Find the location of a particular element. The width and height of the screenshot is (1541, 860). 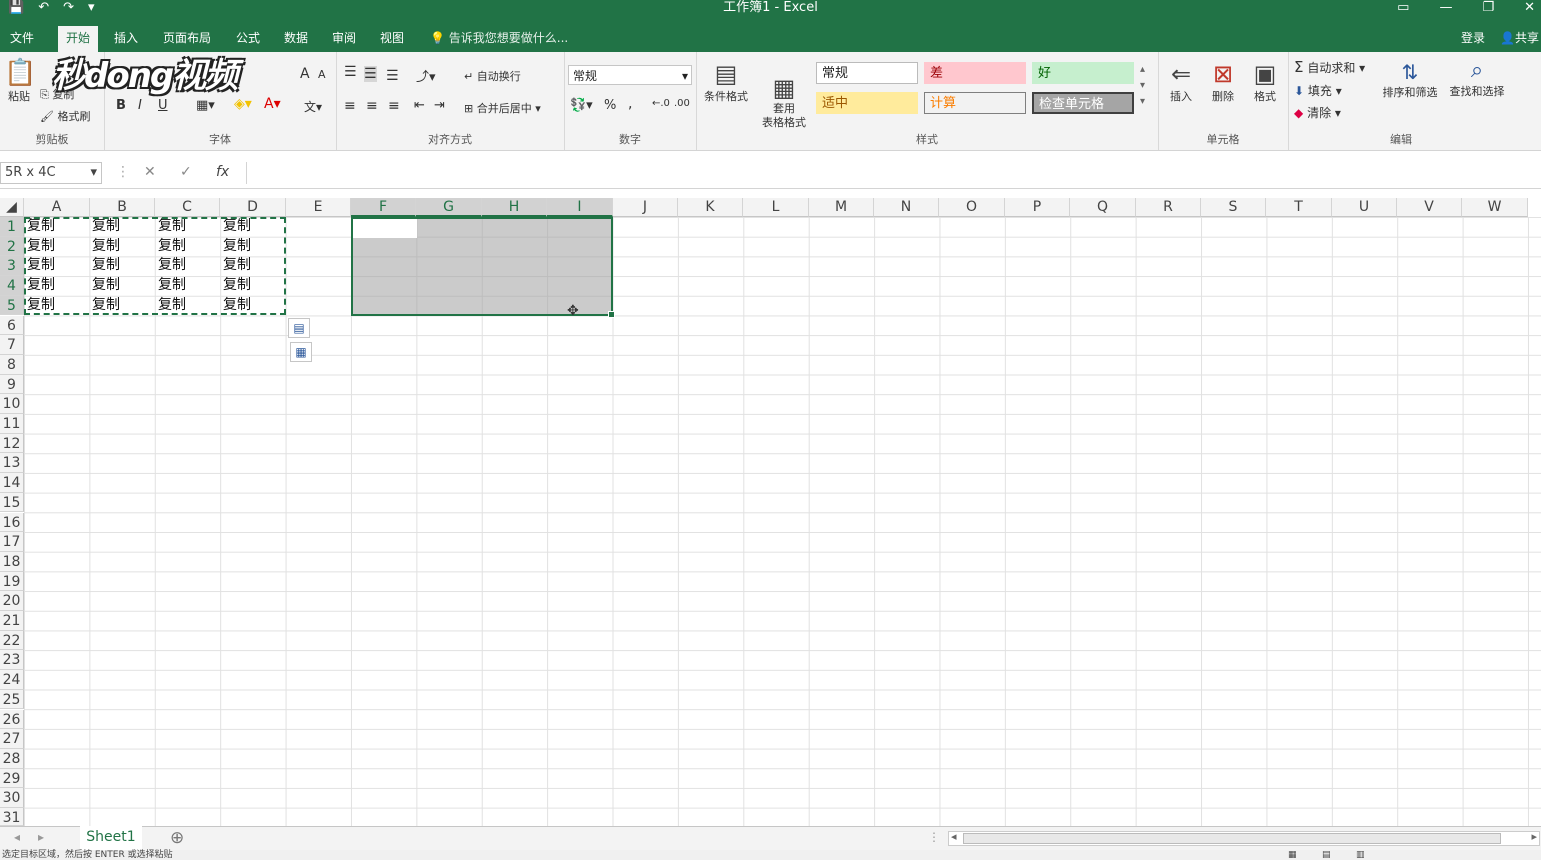

align-center-icon: ≡ is located at coordinates (372, 106).